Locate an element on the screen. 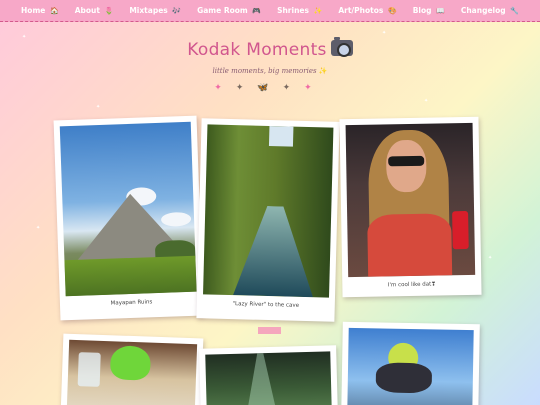 Image resolution: width=540 pixels, height=405 pixels. nav-about: About 🌷 is located at coordinates (94, 10).